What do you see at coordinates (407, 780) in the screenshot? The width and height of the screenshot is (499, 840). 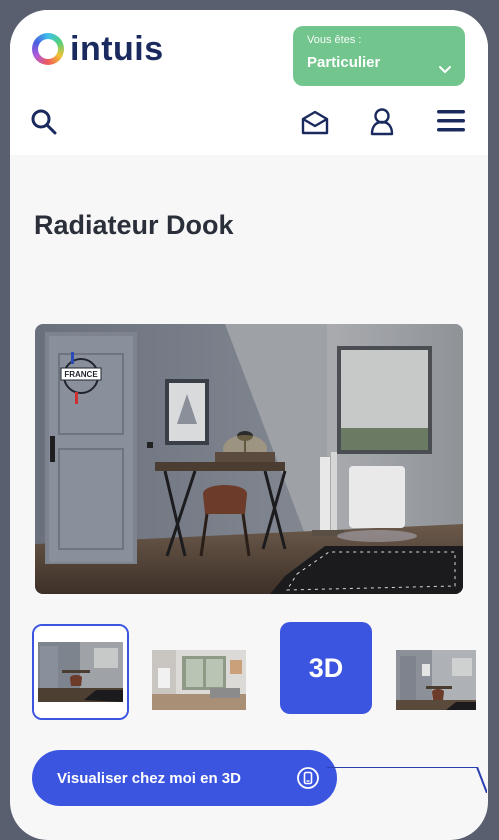 I see `connector-line` at bounding box center [407, 780].